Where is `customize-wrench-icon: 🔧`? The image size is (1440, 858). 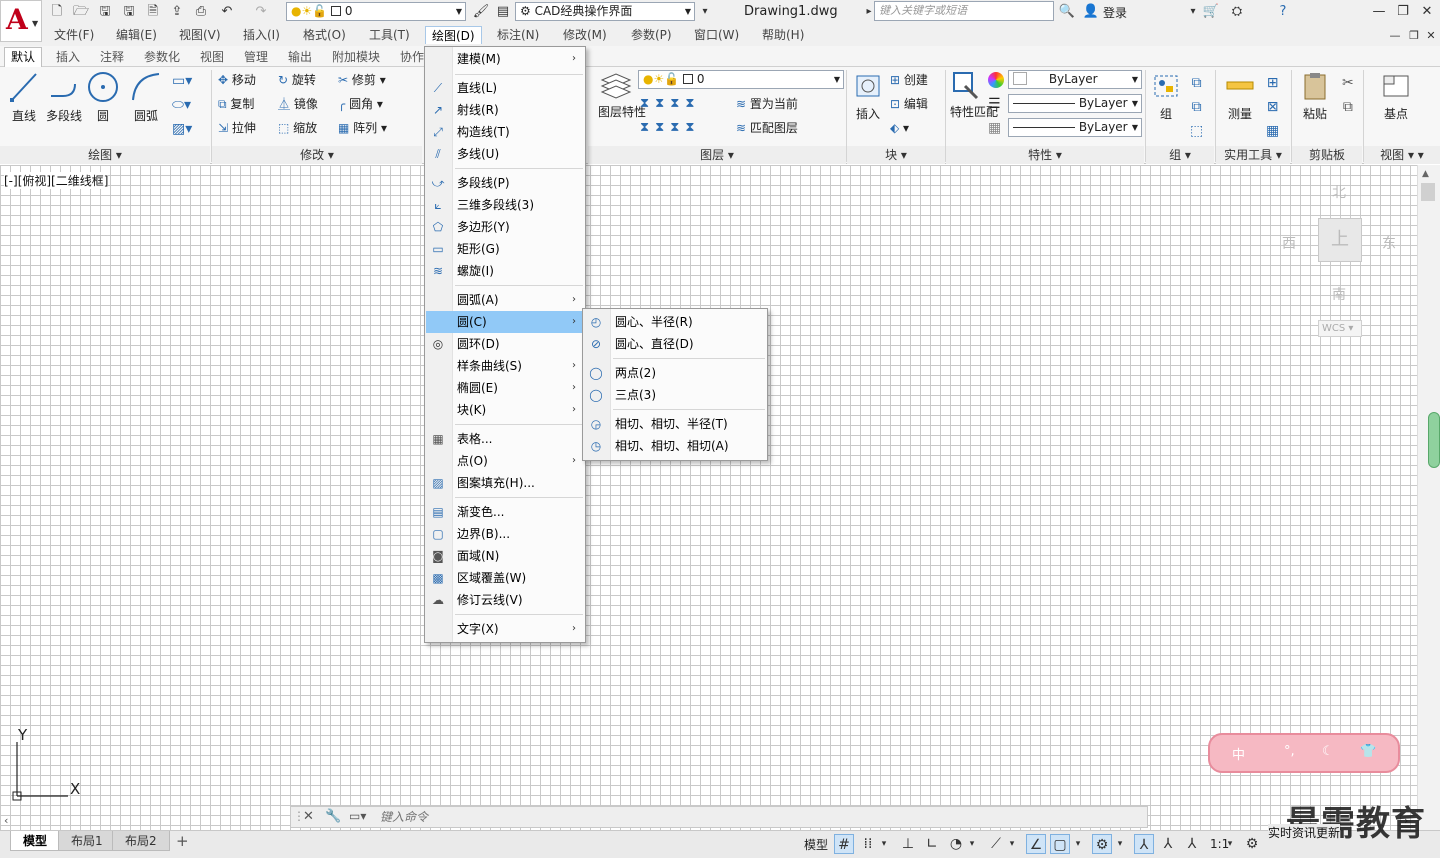
customize-wrench-icon: 🔧 is located at coordinates (333, 816).